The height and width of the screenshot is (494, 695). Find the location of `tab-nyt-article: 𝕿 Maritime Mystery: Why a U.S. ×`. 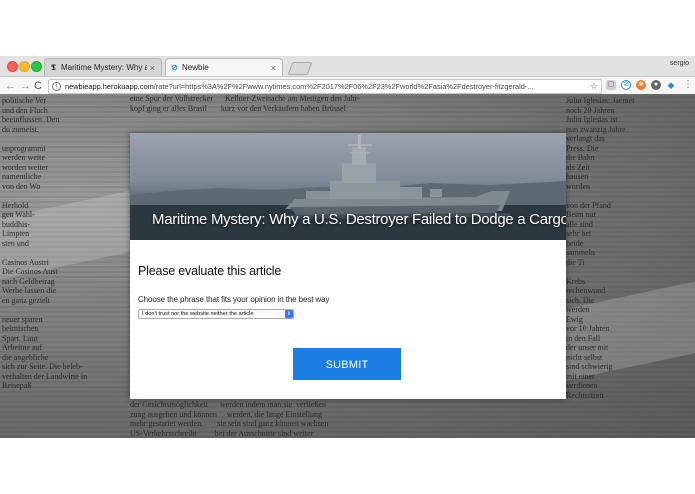

tab-nyt-article: 𝕿 Maritime Mystery: Why a U.S. × is located at coordinates (103, 67).